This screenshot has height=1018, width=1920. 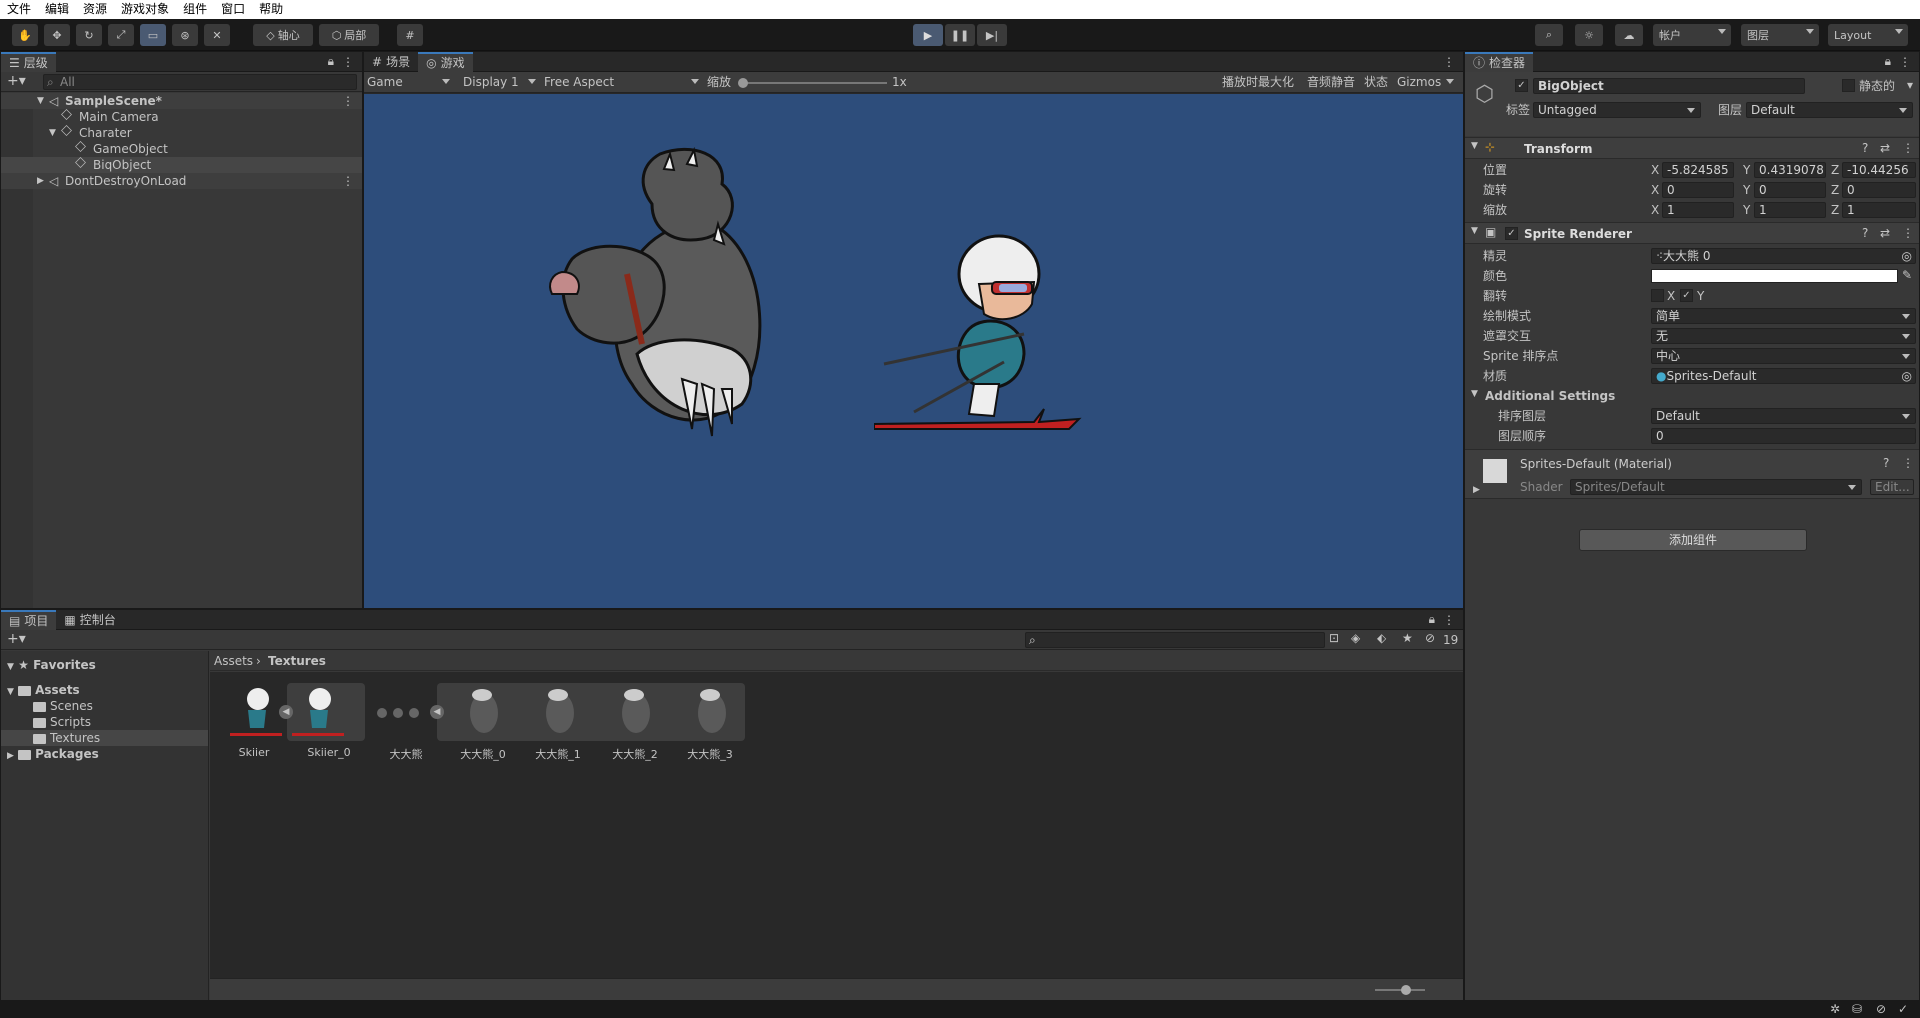 I want to click on tab-scene: # 场景, so click(x=391, y=62).